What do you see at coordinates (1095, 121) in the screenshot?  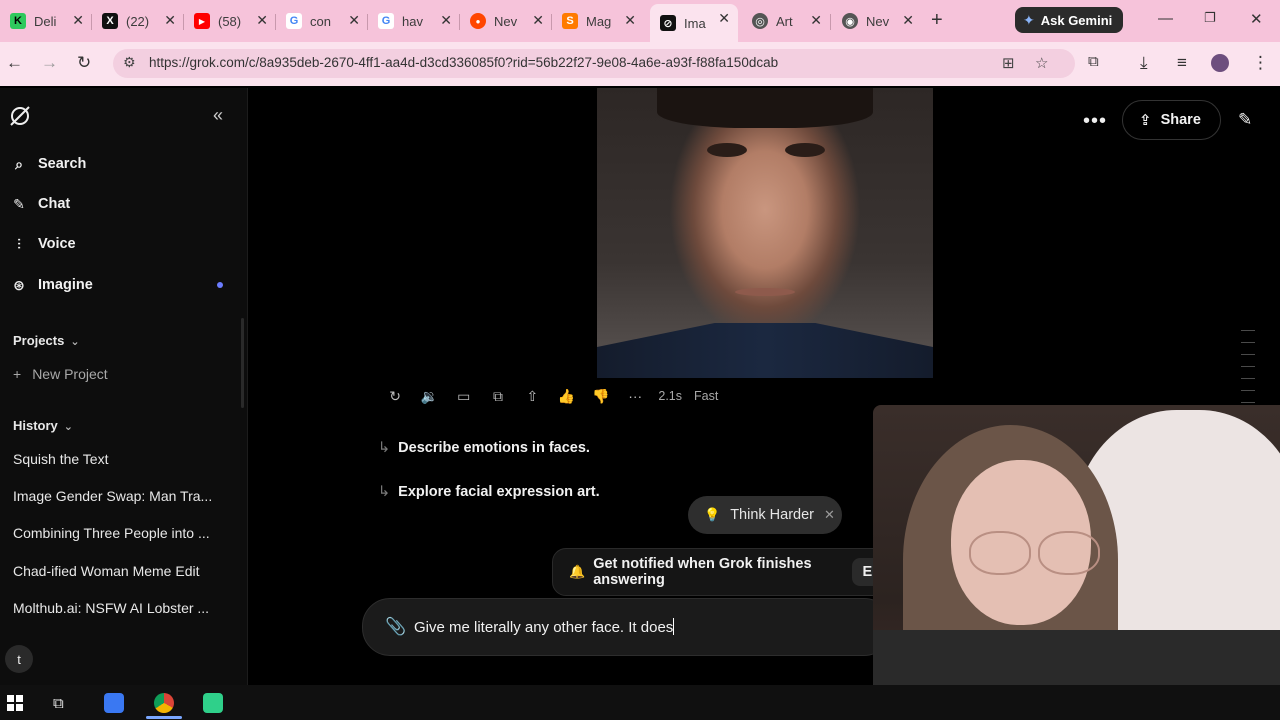 I see `more-options-icon: •••` at bounding box center [1095, 121].